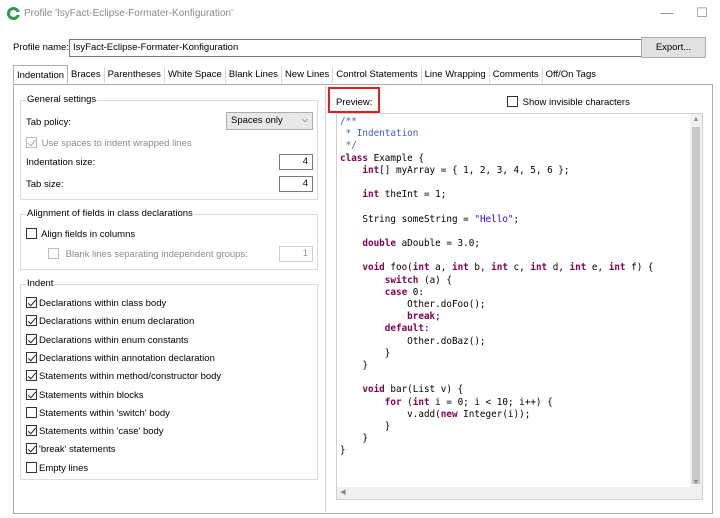 Image resolution: width=720 pixels, height=518 pixels. I want to click on tab-parentheses: Parentheses, so click(135, 75).